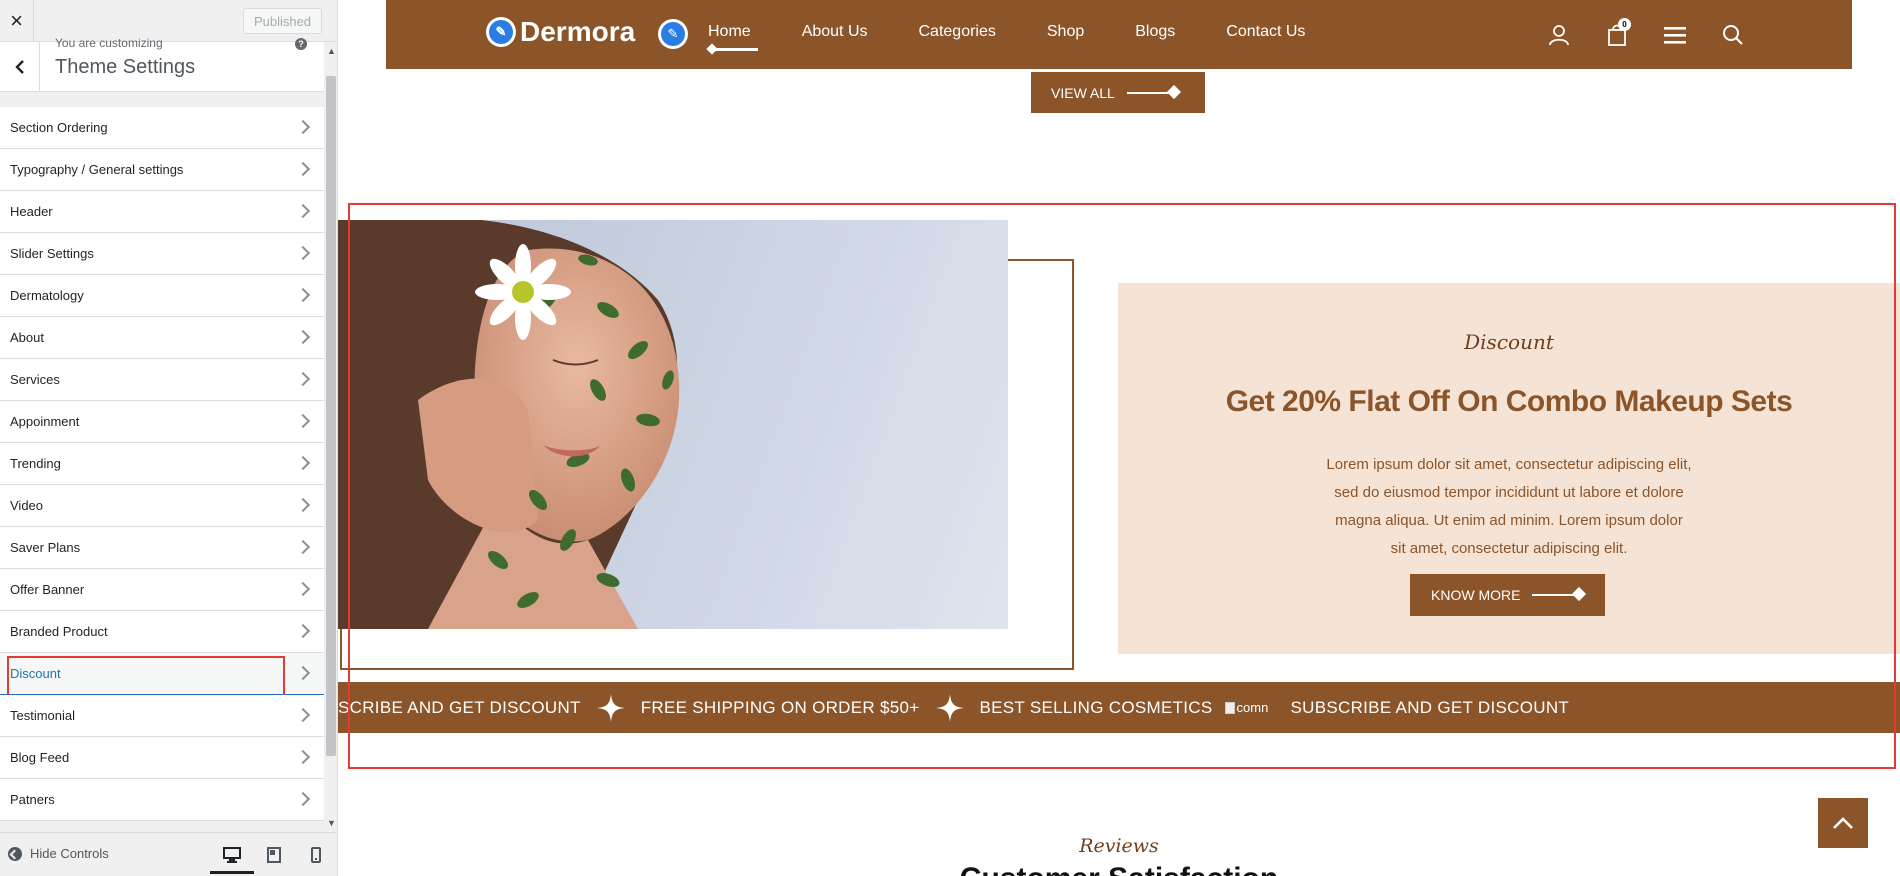 The height and width of the screenshot is (876, 1900). Describe the element at coordinates (162, 64) in the screenshot. I see `panel-header: You are customizing Theme Settings ?` at that location.